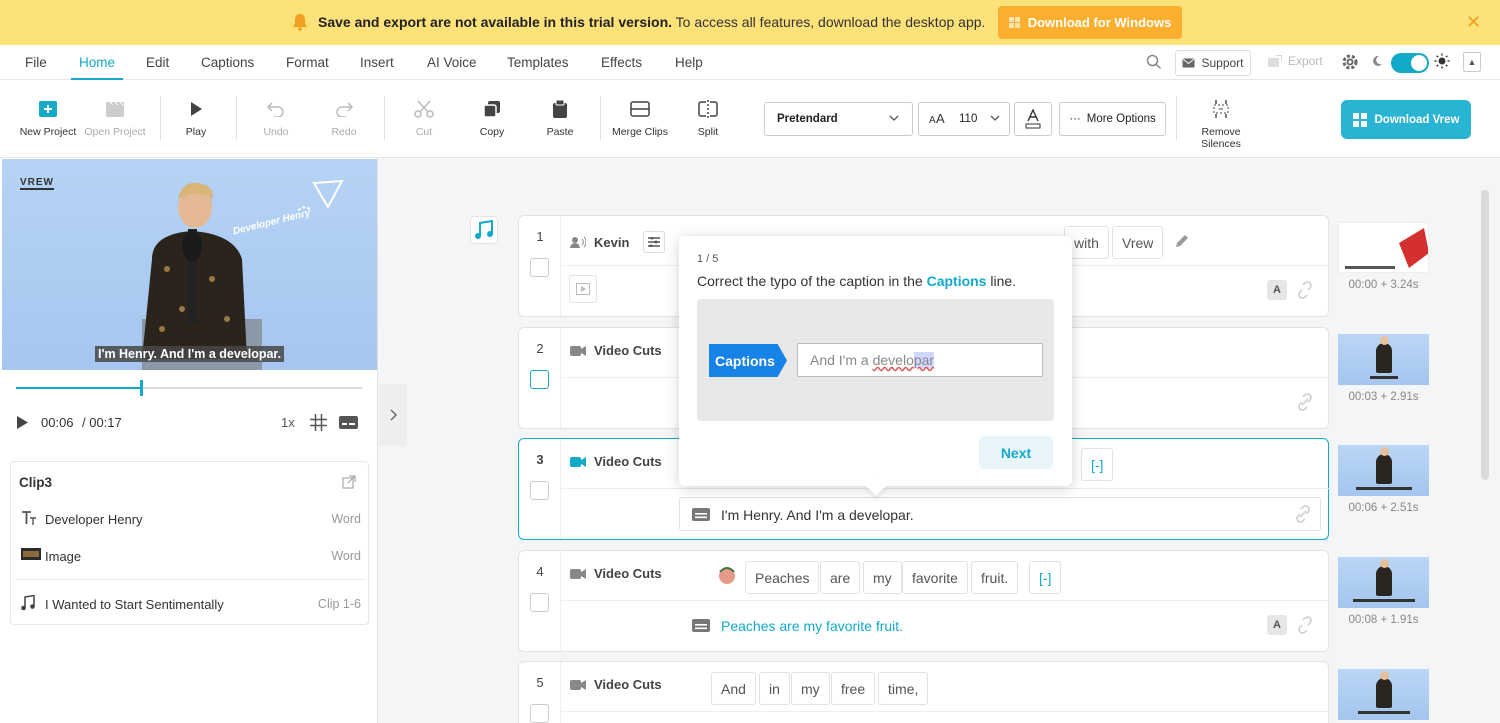 This screenshot has width=1500, height=723. Describe the element at coordinates (964, 119) in the screenshot. I see `font-size-select: AA 110` at that location.